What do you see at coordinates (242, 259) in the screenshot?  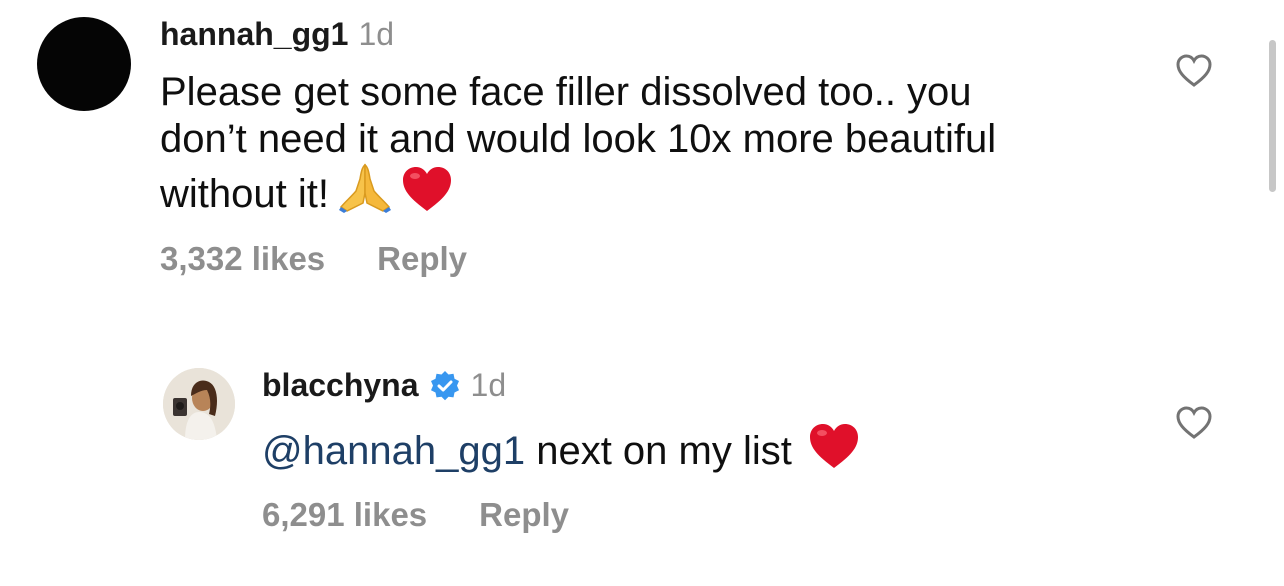 I see `likes-count: 3,332 likes` at bounding box center [242, 259].